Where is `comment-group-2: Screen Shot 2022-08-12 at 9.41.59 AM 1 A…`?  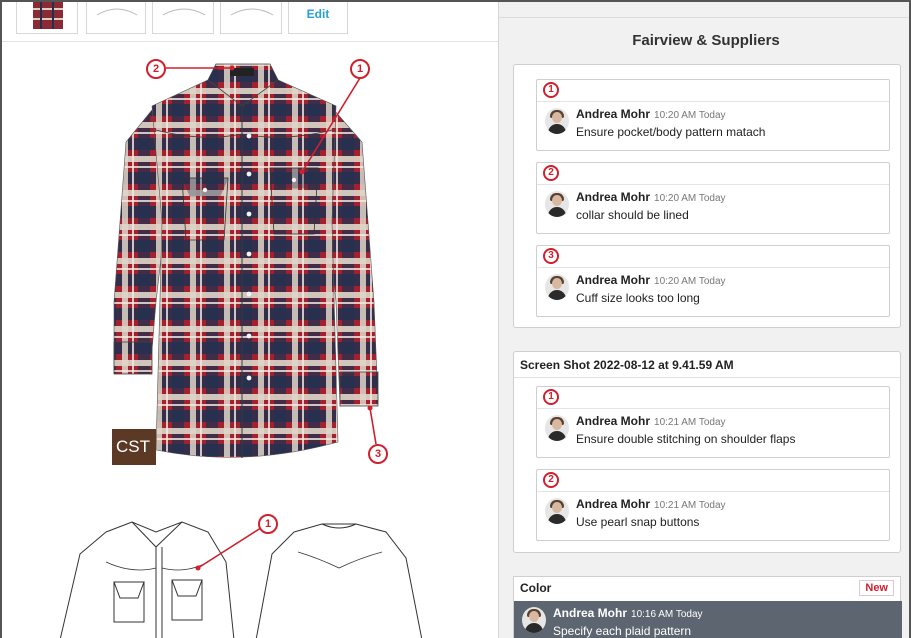 comment-group-2: Screen Shot 2022-08-12 at 9.41.59 AM 1 A… is located at coordinates (707, 452).